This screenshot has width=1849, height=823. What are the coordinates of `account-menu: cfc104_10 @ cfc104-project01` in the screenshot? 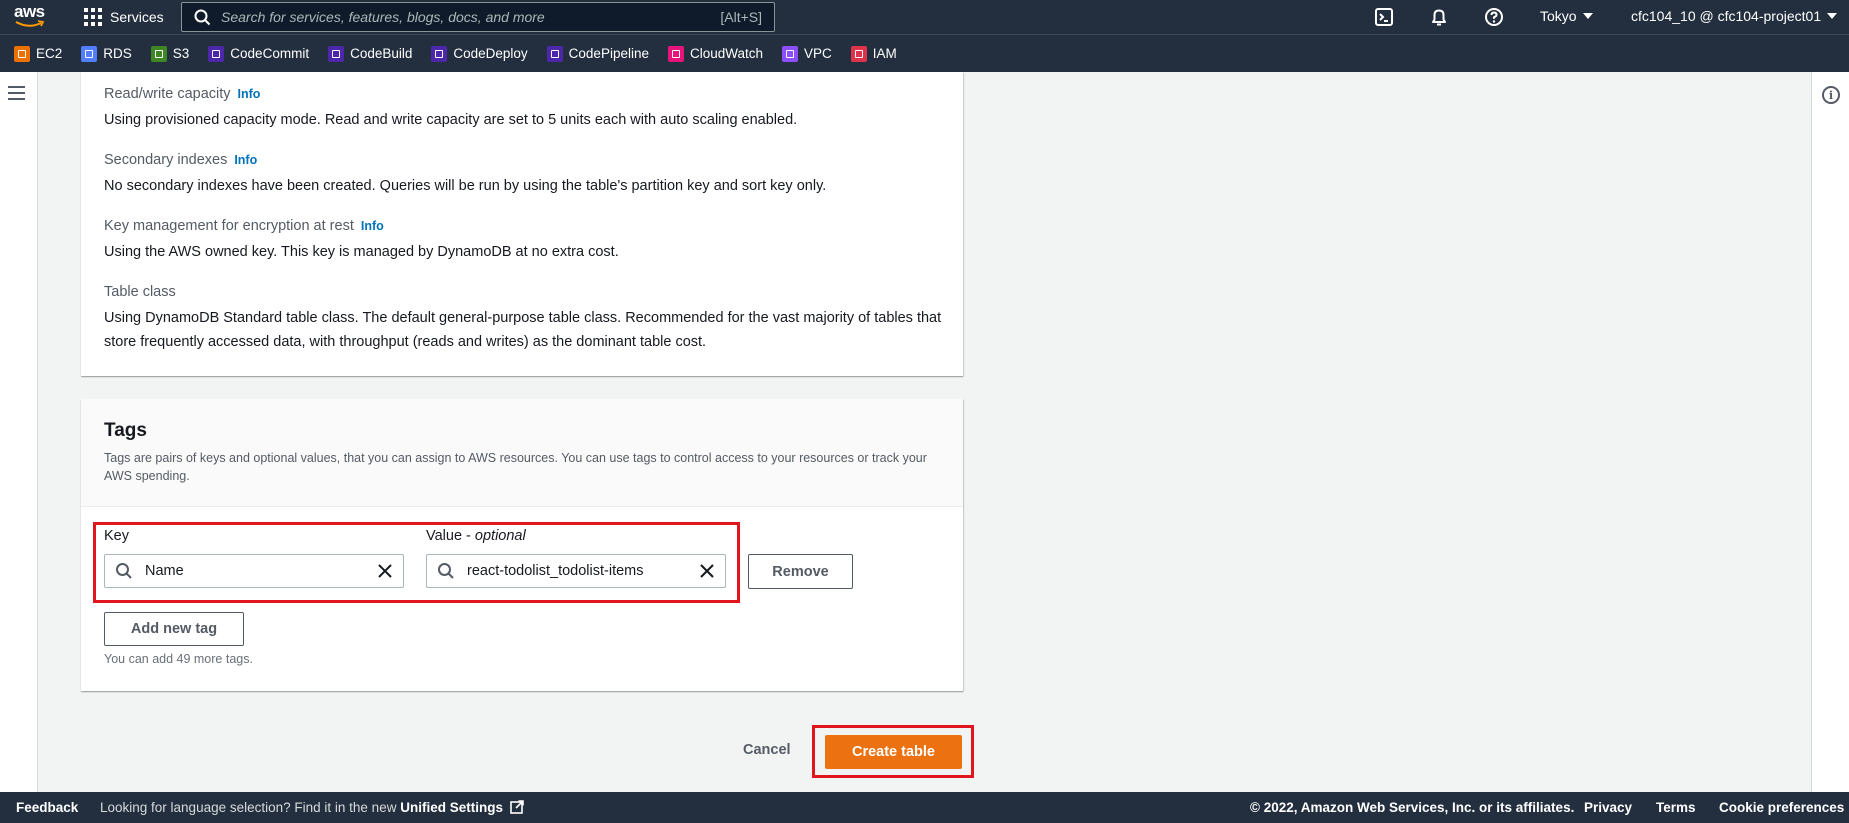 It's located at (1734, 16).